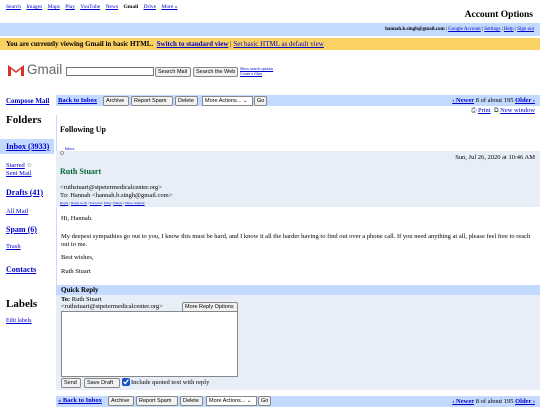 This screenshot has width=540, height=407. Describe the element at coordinates (21, 269) in the screenshot. I see `sidebar-item-contacts: Contacts` at that location.